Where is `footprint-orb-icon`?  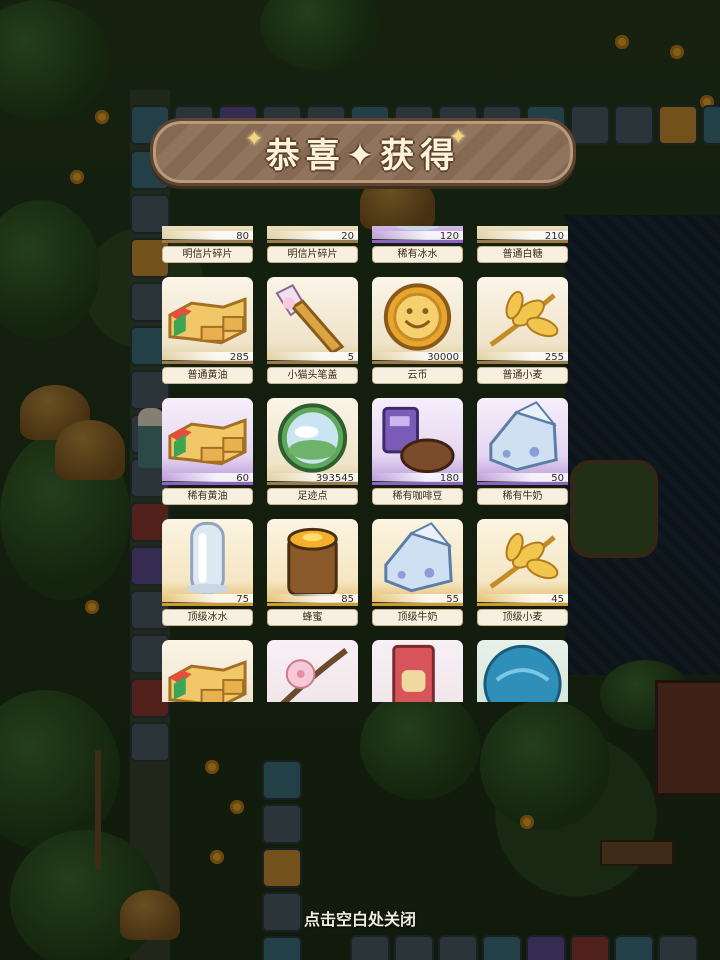 footprint-orb-icon is located at coordinates (312, 438).